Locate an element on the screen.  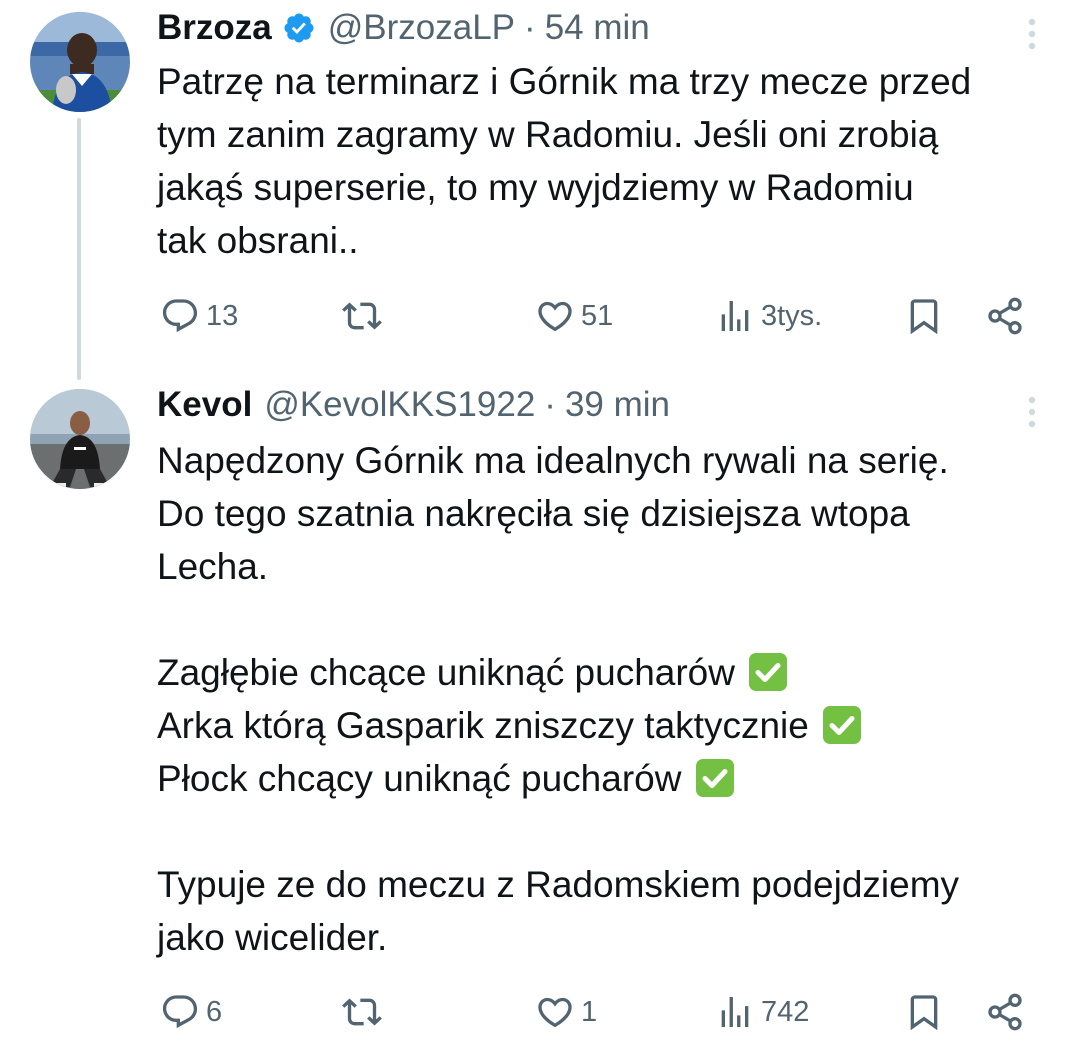
reply-count: 6 is located at coordinates (214, 1011).